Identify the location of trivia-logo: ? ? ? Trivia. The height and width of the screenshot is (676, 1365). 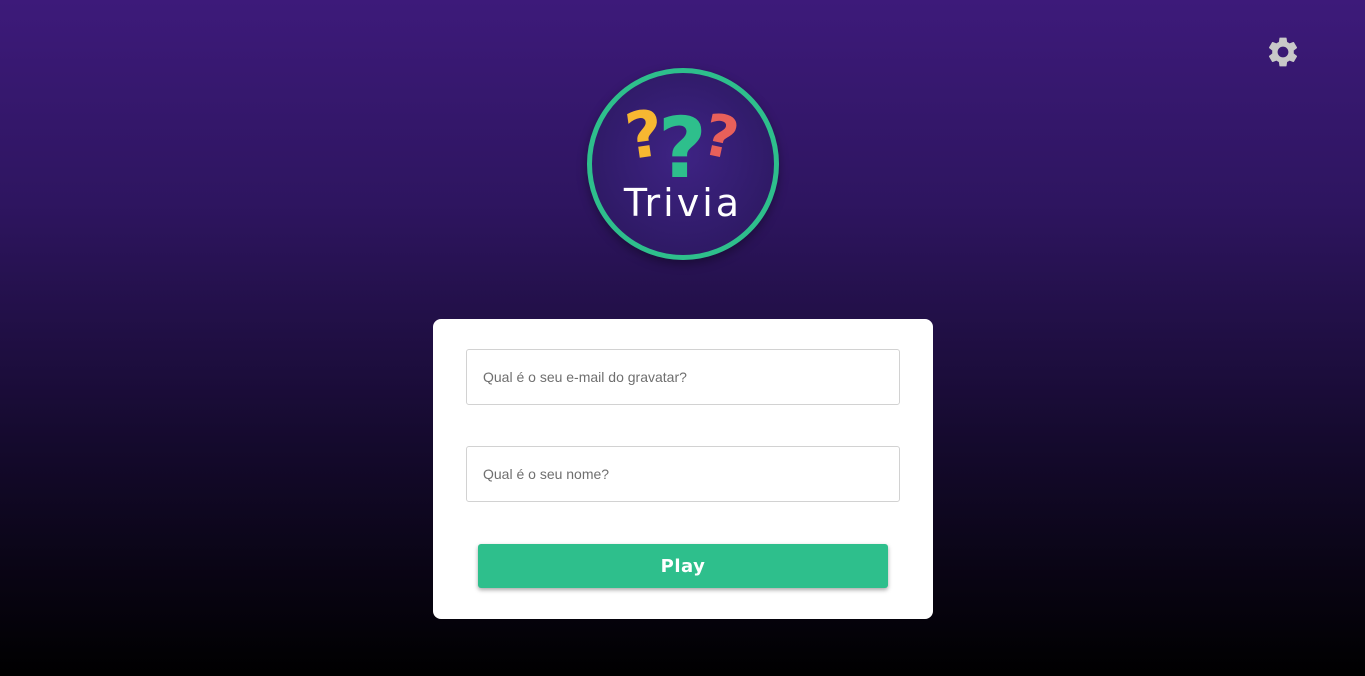
(683, 164).